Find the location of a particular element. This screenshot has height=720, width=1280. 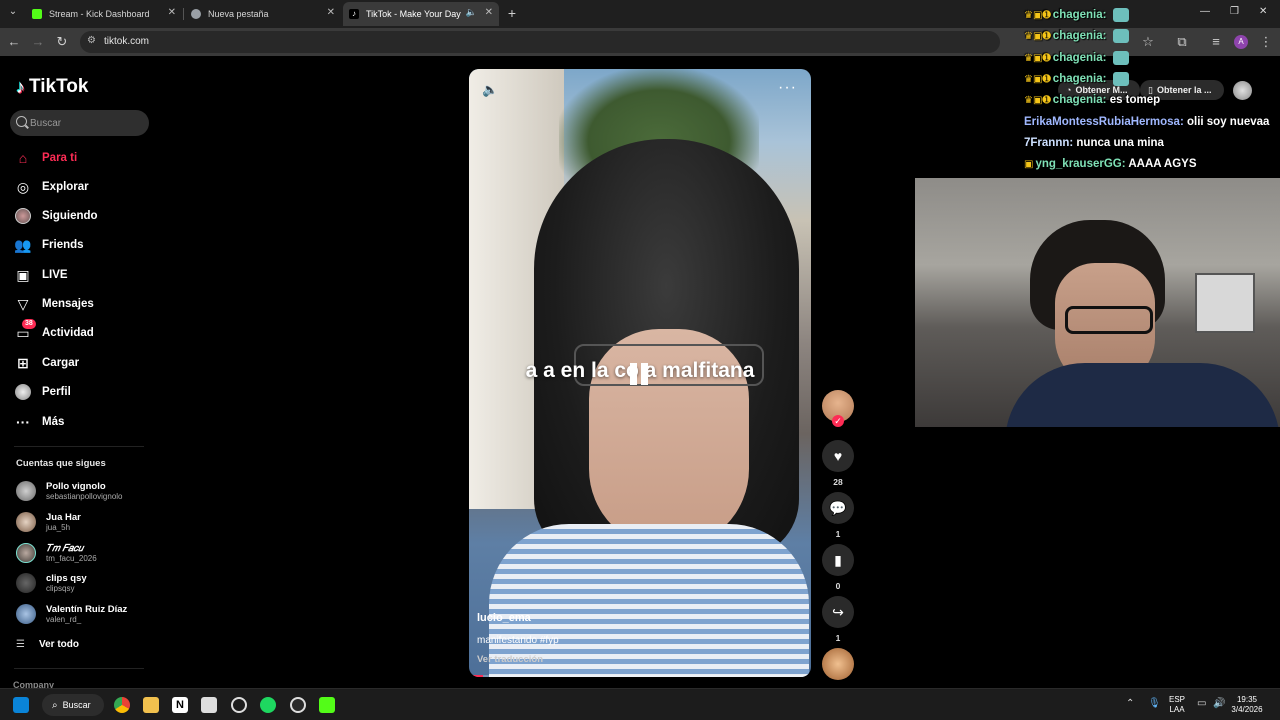

nav-label: LIVE is located at coordinates (55, 275).